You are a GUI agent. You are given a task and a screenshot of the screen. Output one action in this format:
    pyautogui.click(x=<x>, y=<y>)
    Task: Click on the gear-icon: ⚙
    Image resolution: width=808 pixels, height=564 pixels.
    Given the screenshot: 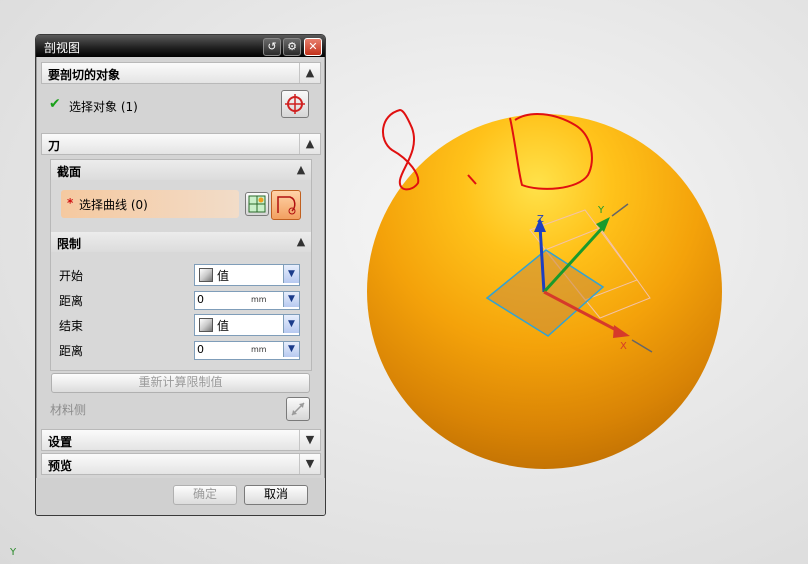 What is the action you would take?
    pyautogui.click(x=292, y=47)
    